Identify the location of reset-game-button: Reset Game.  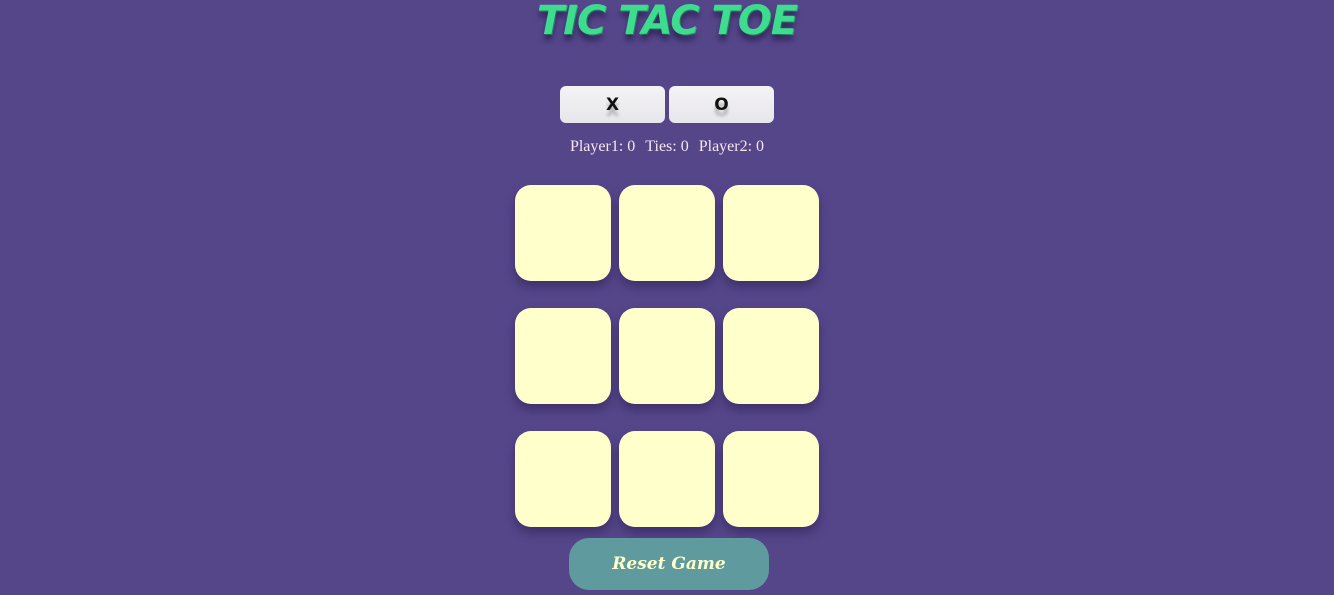
(669, 564).